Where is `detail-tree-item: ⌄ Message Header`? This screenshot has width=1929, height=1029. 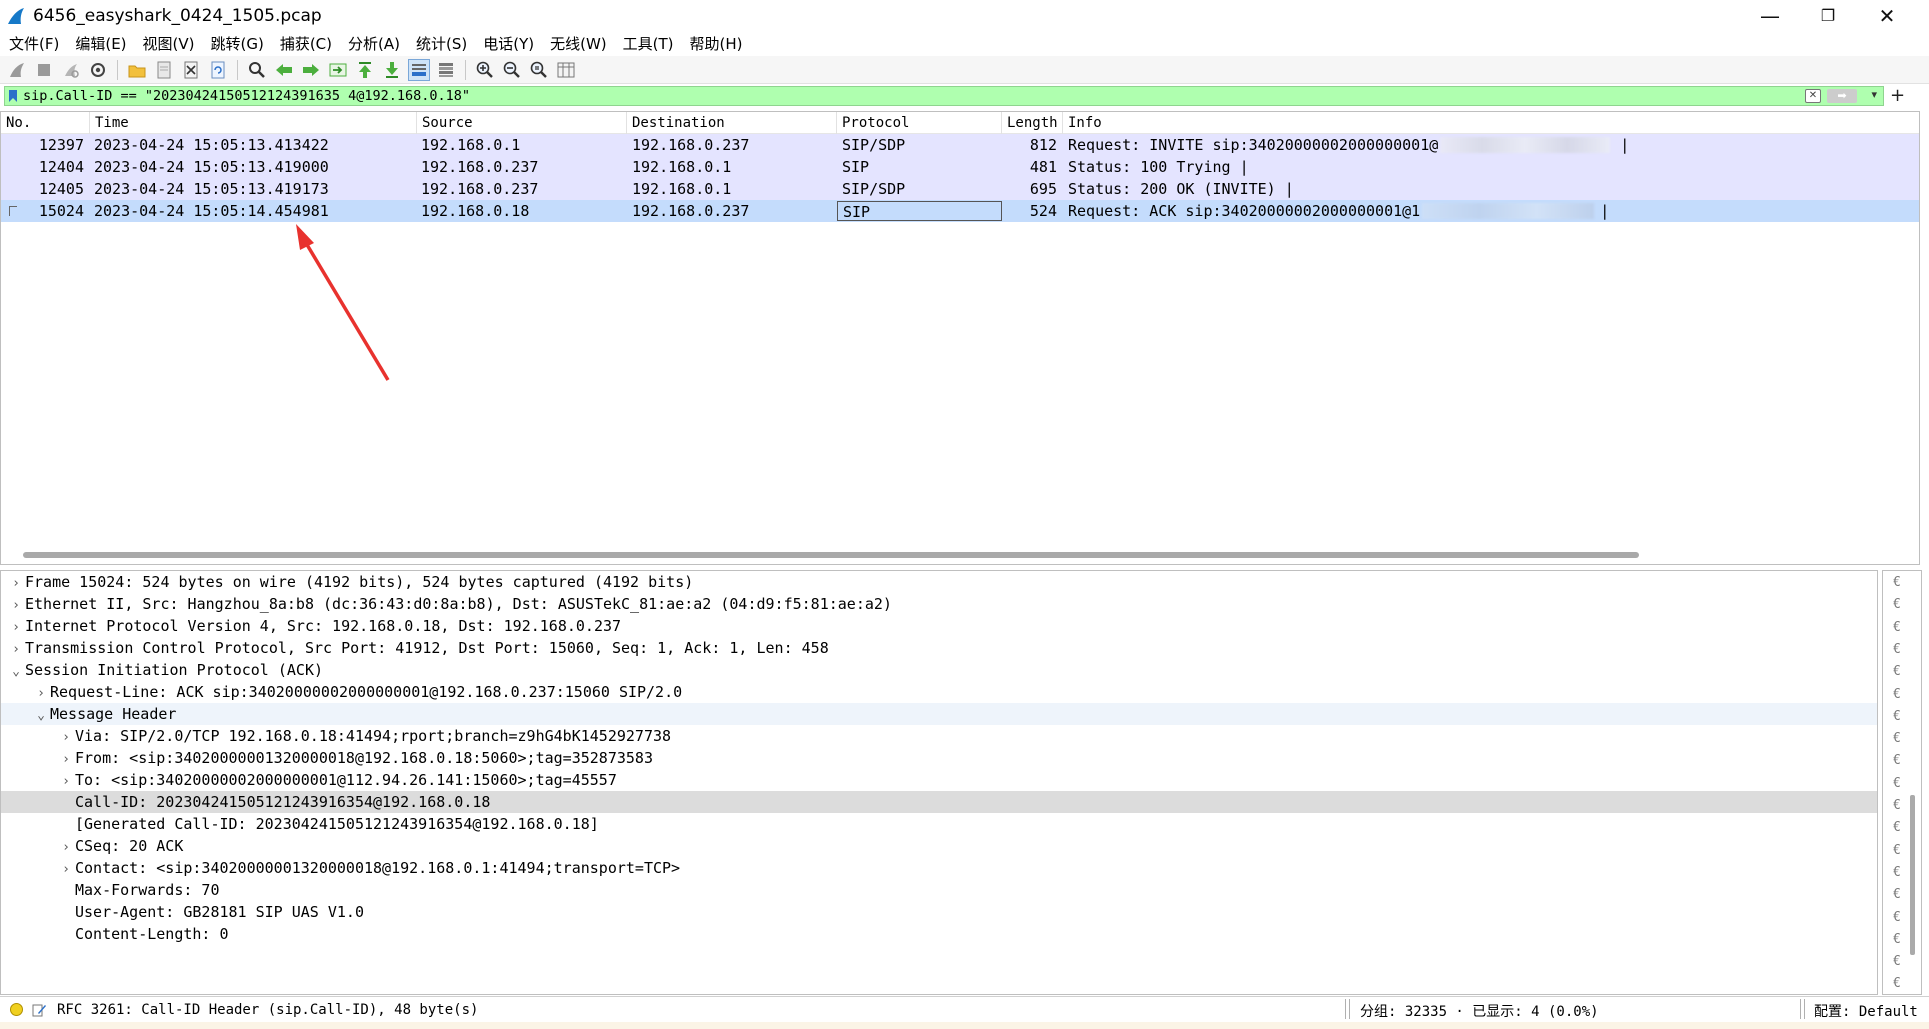 detail-tree-item: ⌄ Message Header is located at coordinates (939, 714).